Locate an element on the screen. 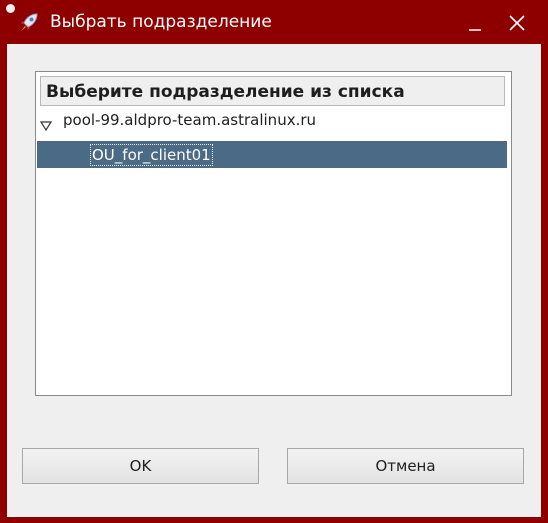  rocket-icon is located at coordinates (29, 23).